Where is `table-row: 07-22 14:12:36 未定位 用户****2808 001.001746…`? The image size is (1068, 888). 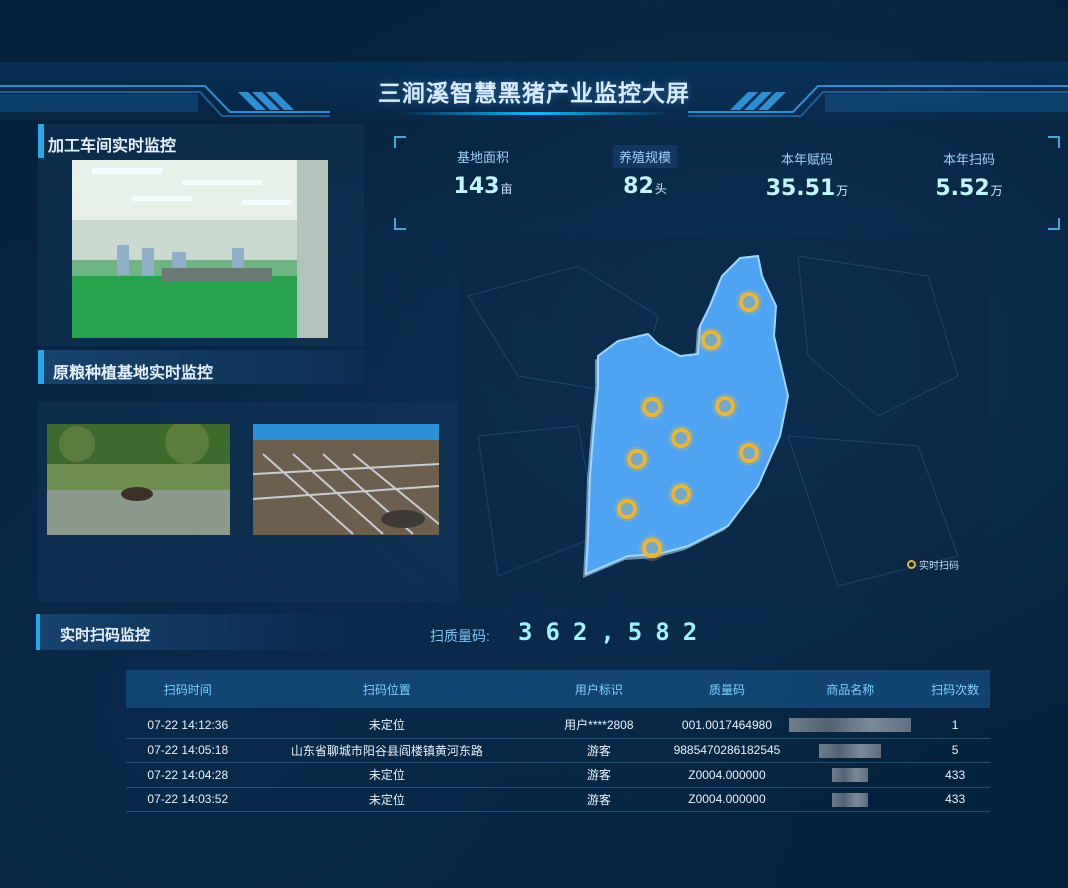 table-row: 07-22 14:12:36 未定位 用户****2808 001.001746… is located at coordinates (558, 723).